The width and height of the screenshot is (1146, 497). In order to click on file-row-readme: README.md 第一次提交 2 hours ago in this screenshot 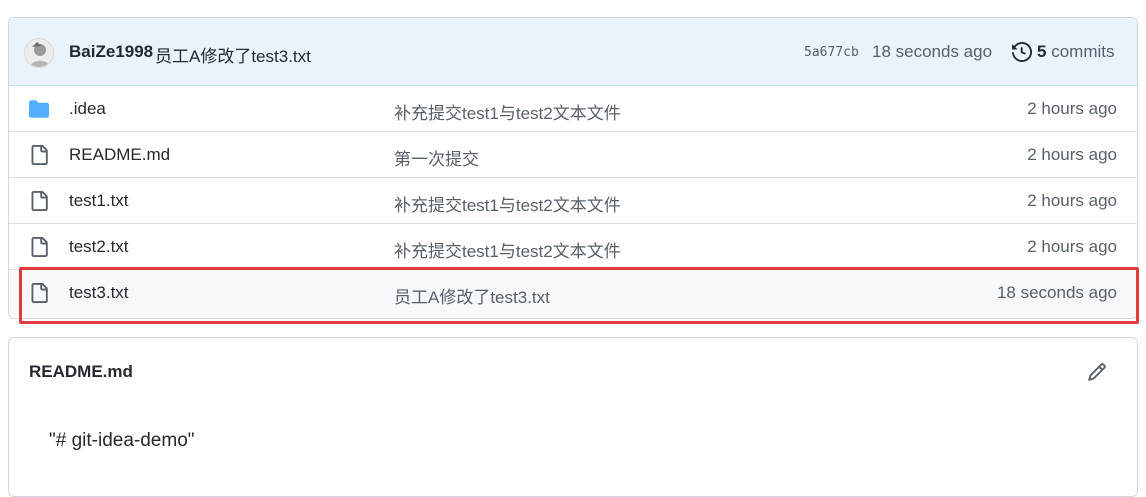, I will do `click(573, 155)`.